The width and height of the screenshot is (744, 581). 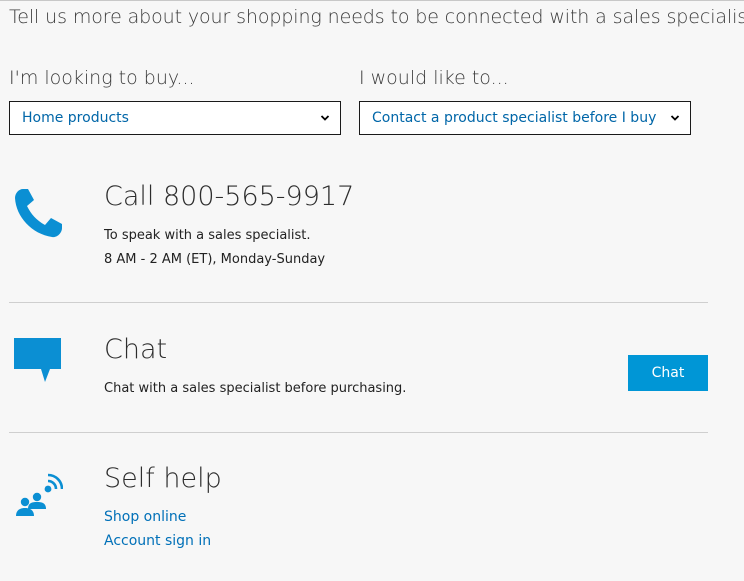 What do you see at coordinates (75, 118) in the screenshot?
I see `buy-select-value: Home products` at bounding box center [75, 118].